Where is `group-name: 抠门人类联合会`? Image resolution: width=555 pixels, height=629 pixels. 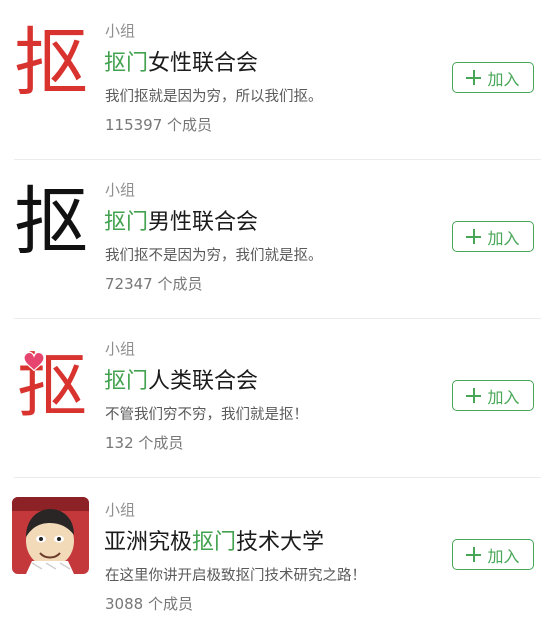
group-name: 抠门人类联合会 is located at coordinates (181, 382).